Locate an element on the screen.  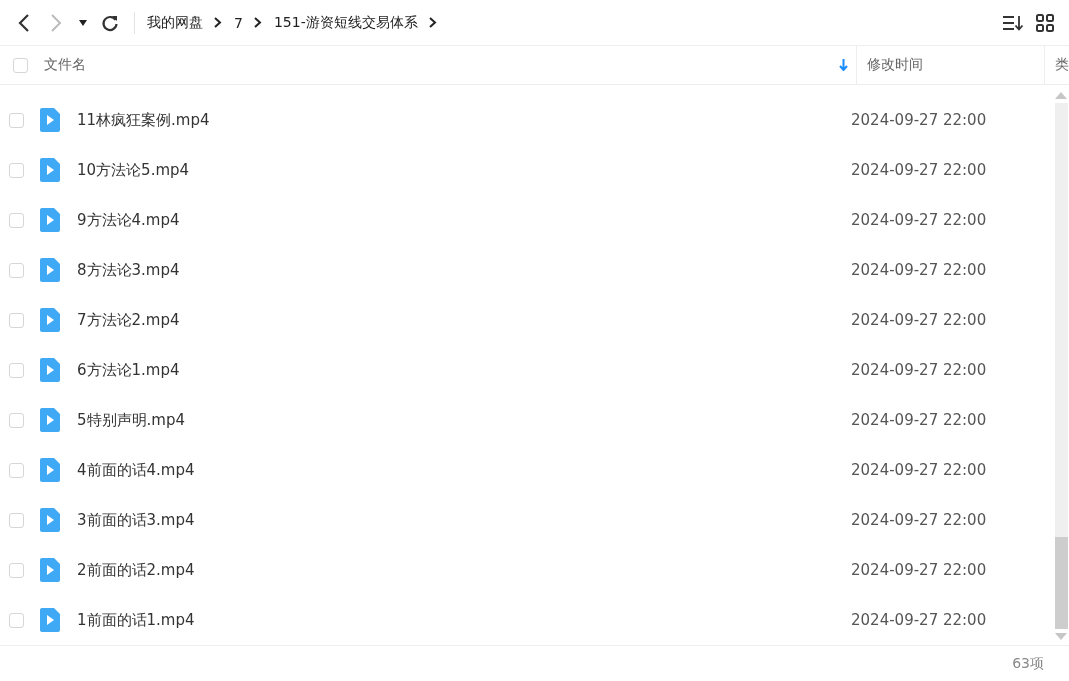
scroll-down-icon is located at coordinates (1061, 637).